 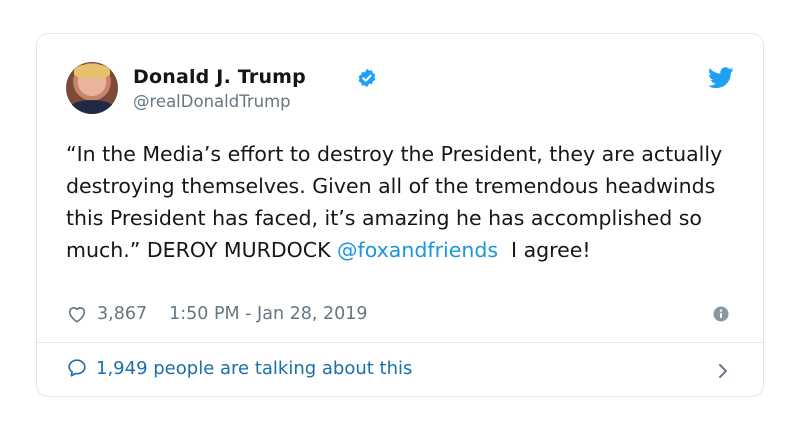 What do you see at coordinates (268, 314) in the screenshot?
I see `timestamp: 1:50 PM - Jan 28, 2019` at bounding box center [268, 314].